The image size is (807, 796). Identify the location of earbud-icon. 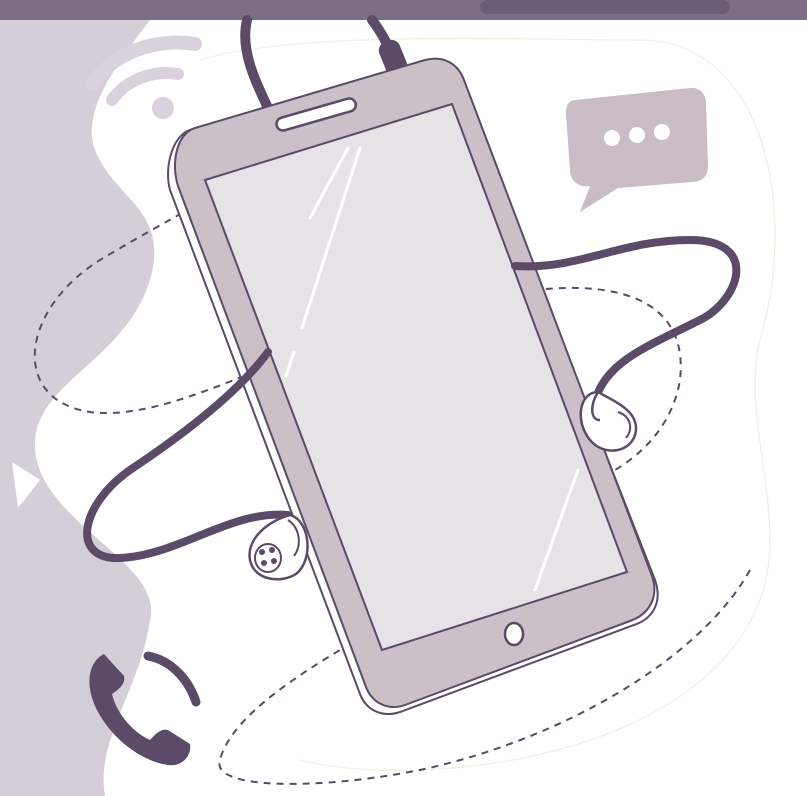
(278, 547).